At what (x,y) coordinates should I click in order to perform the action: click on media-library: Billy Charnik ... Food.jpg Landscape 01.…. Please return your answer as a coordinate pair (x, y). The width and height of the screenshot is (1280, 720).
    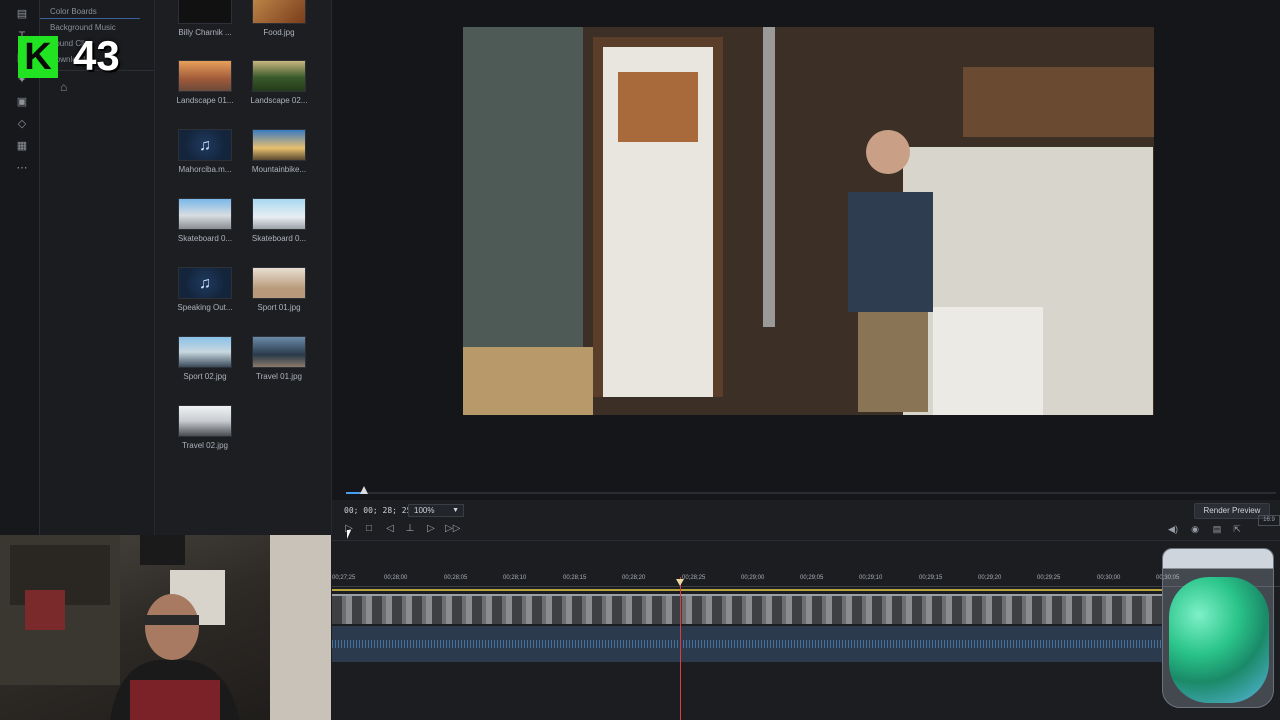
    Looking at the image, I should click on (244, 267).